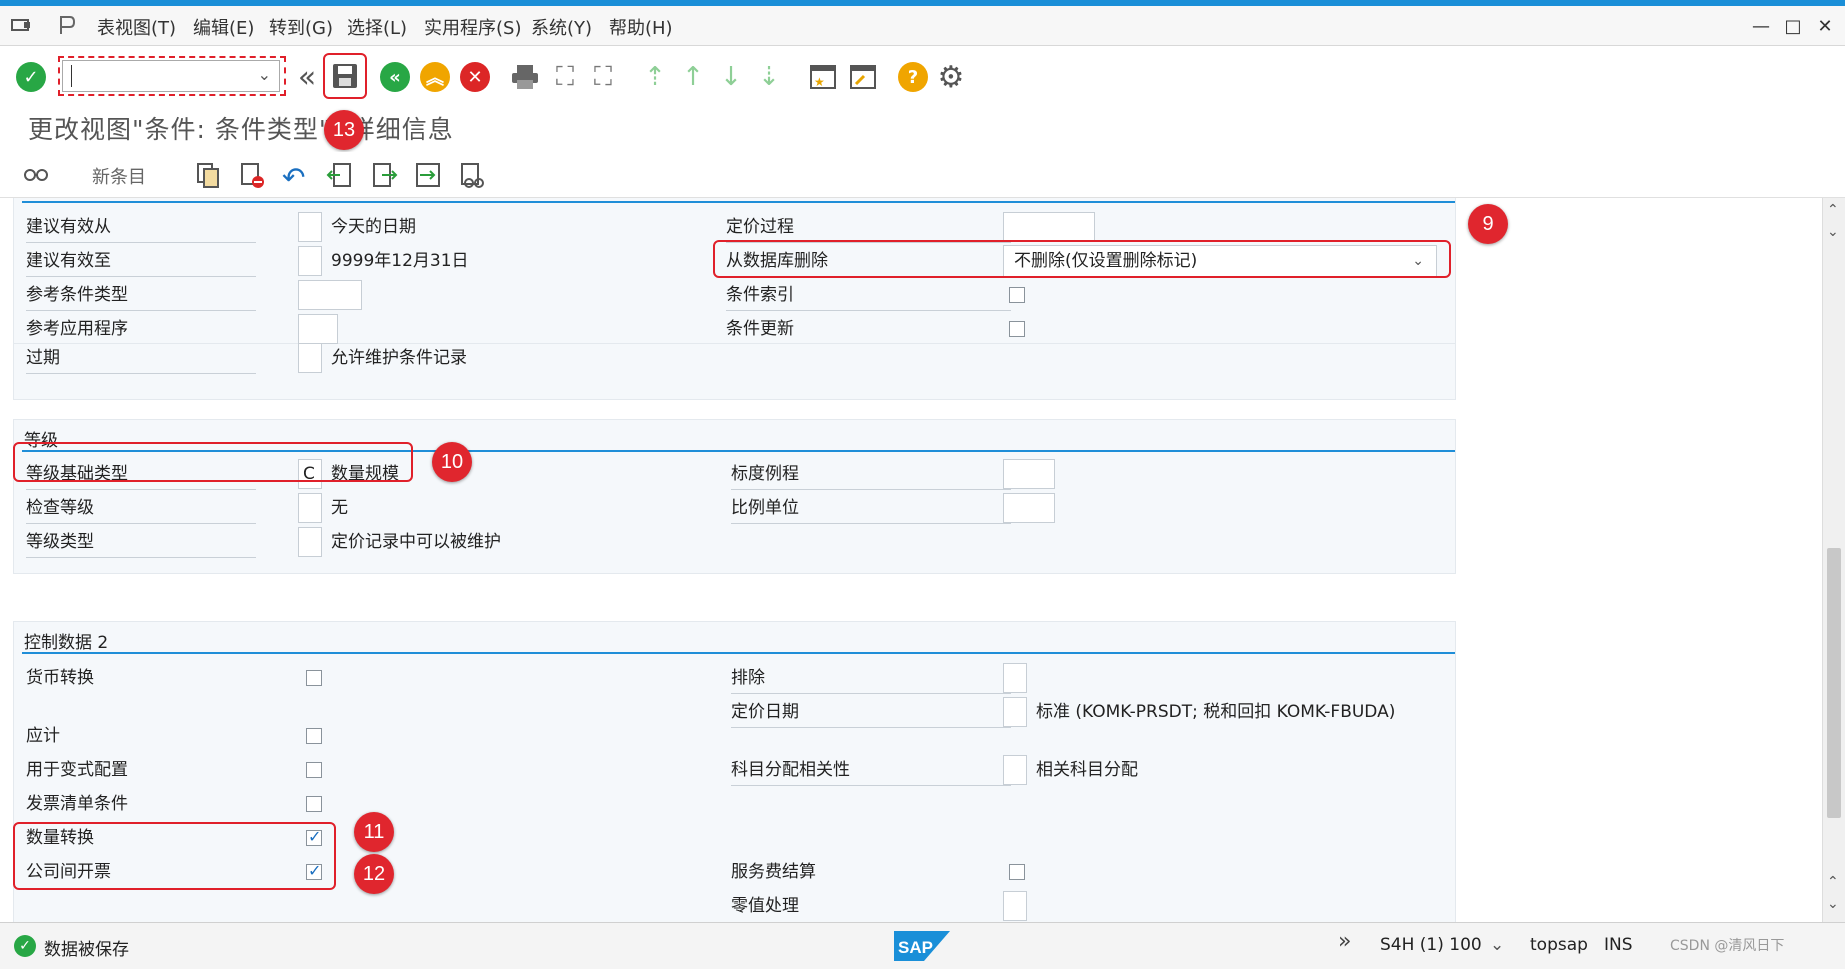 Image resolution: width=1845 pixels, height=969 pixels. I want to click on input-pricing-procedure, so click(1049, 227).